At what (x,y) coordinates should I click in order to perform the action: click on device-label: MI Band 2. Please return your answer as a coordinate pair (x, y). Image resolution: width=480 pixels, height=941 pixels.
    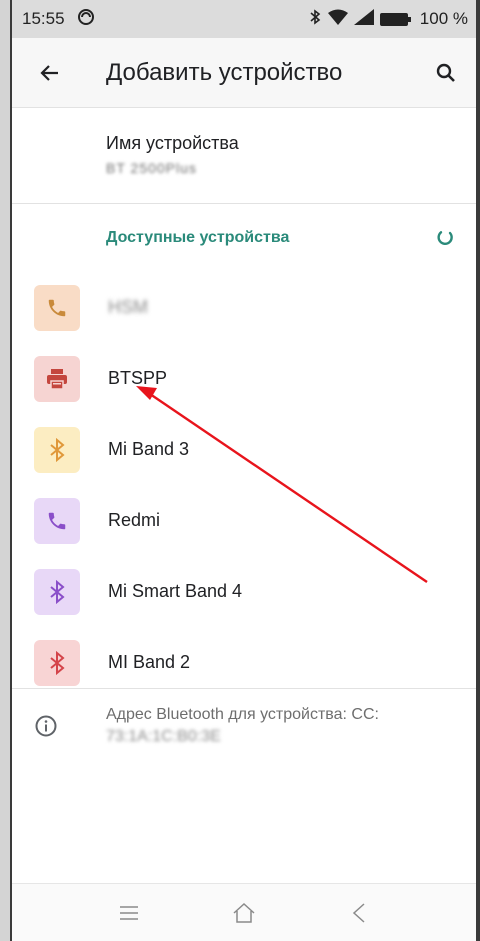
    Looking at the image, I should click on (149, 662).